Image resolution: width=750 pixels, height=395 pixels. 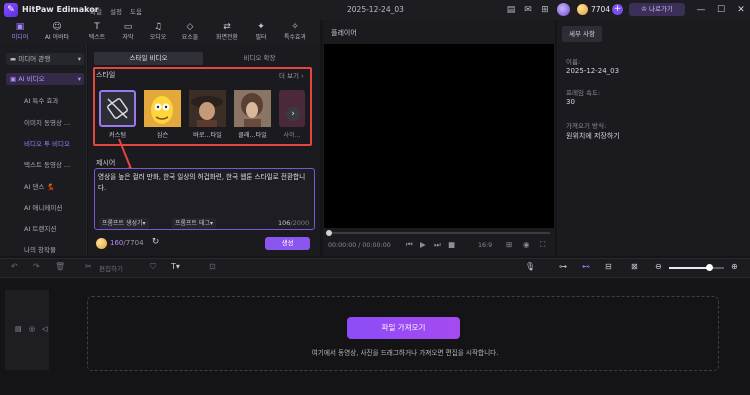 What do you see at coordinates (721, 10) in the screenshot?
I see `maximize-icon: ☐` at bounding box center [721, 10].